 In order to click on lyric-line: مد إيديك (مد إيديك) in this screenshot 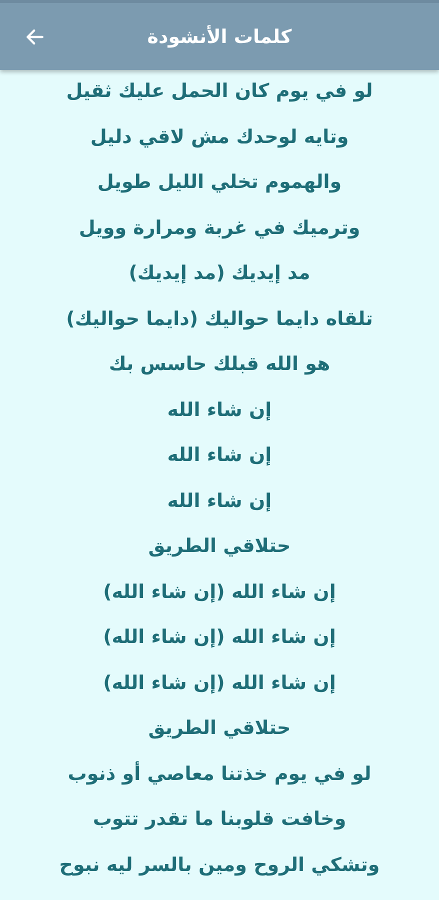, I will do `click(219, 274)`.